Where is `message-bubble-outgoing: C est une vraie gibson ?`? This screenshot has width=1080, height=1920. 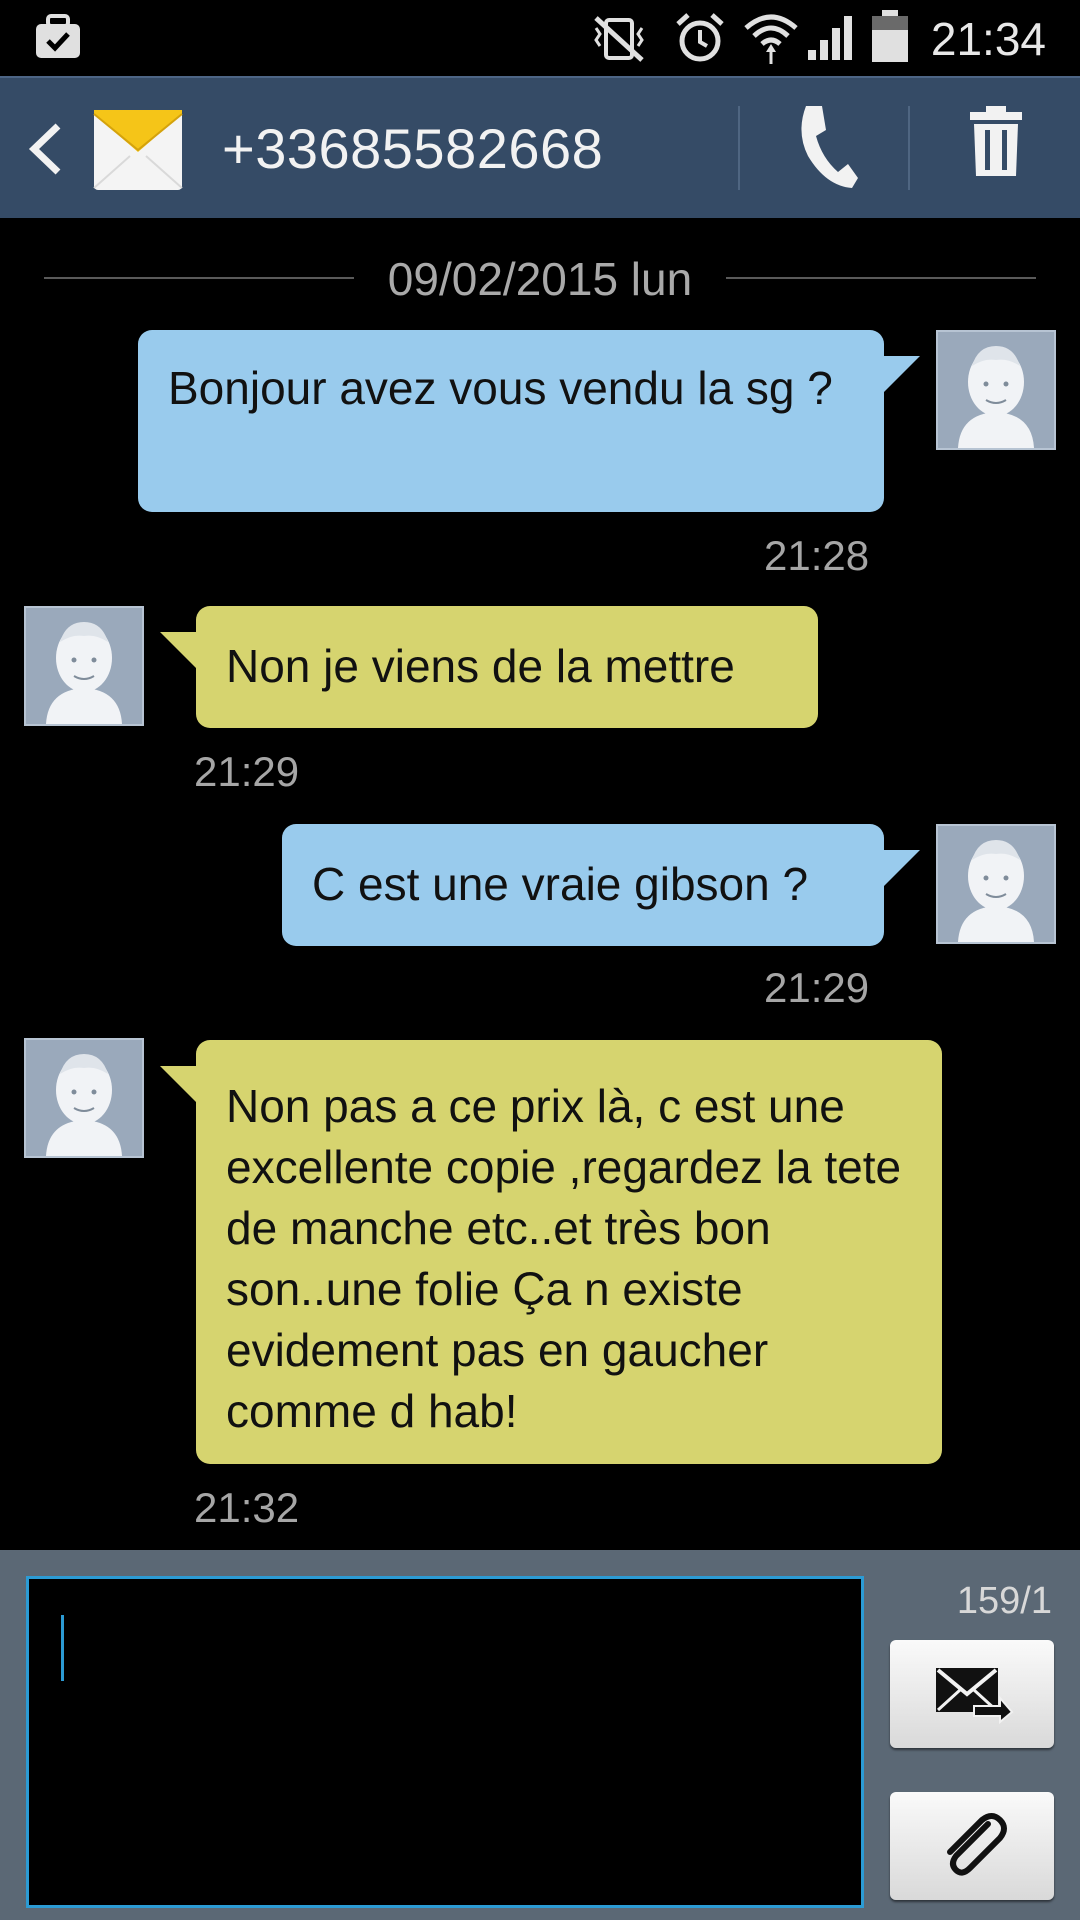
message-bubble-outgoing: C est une vraie gibson ? is located at coordinates (601, 885).